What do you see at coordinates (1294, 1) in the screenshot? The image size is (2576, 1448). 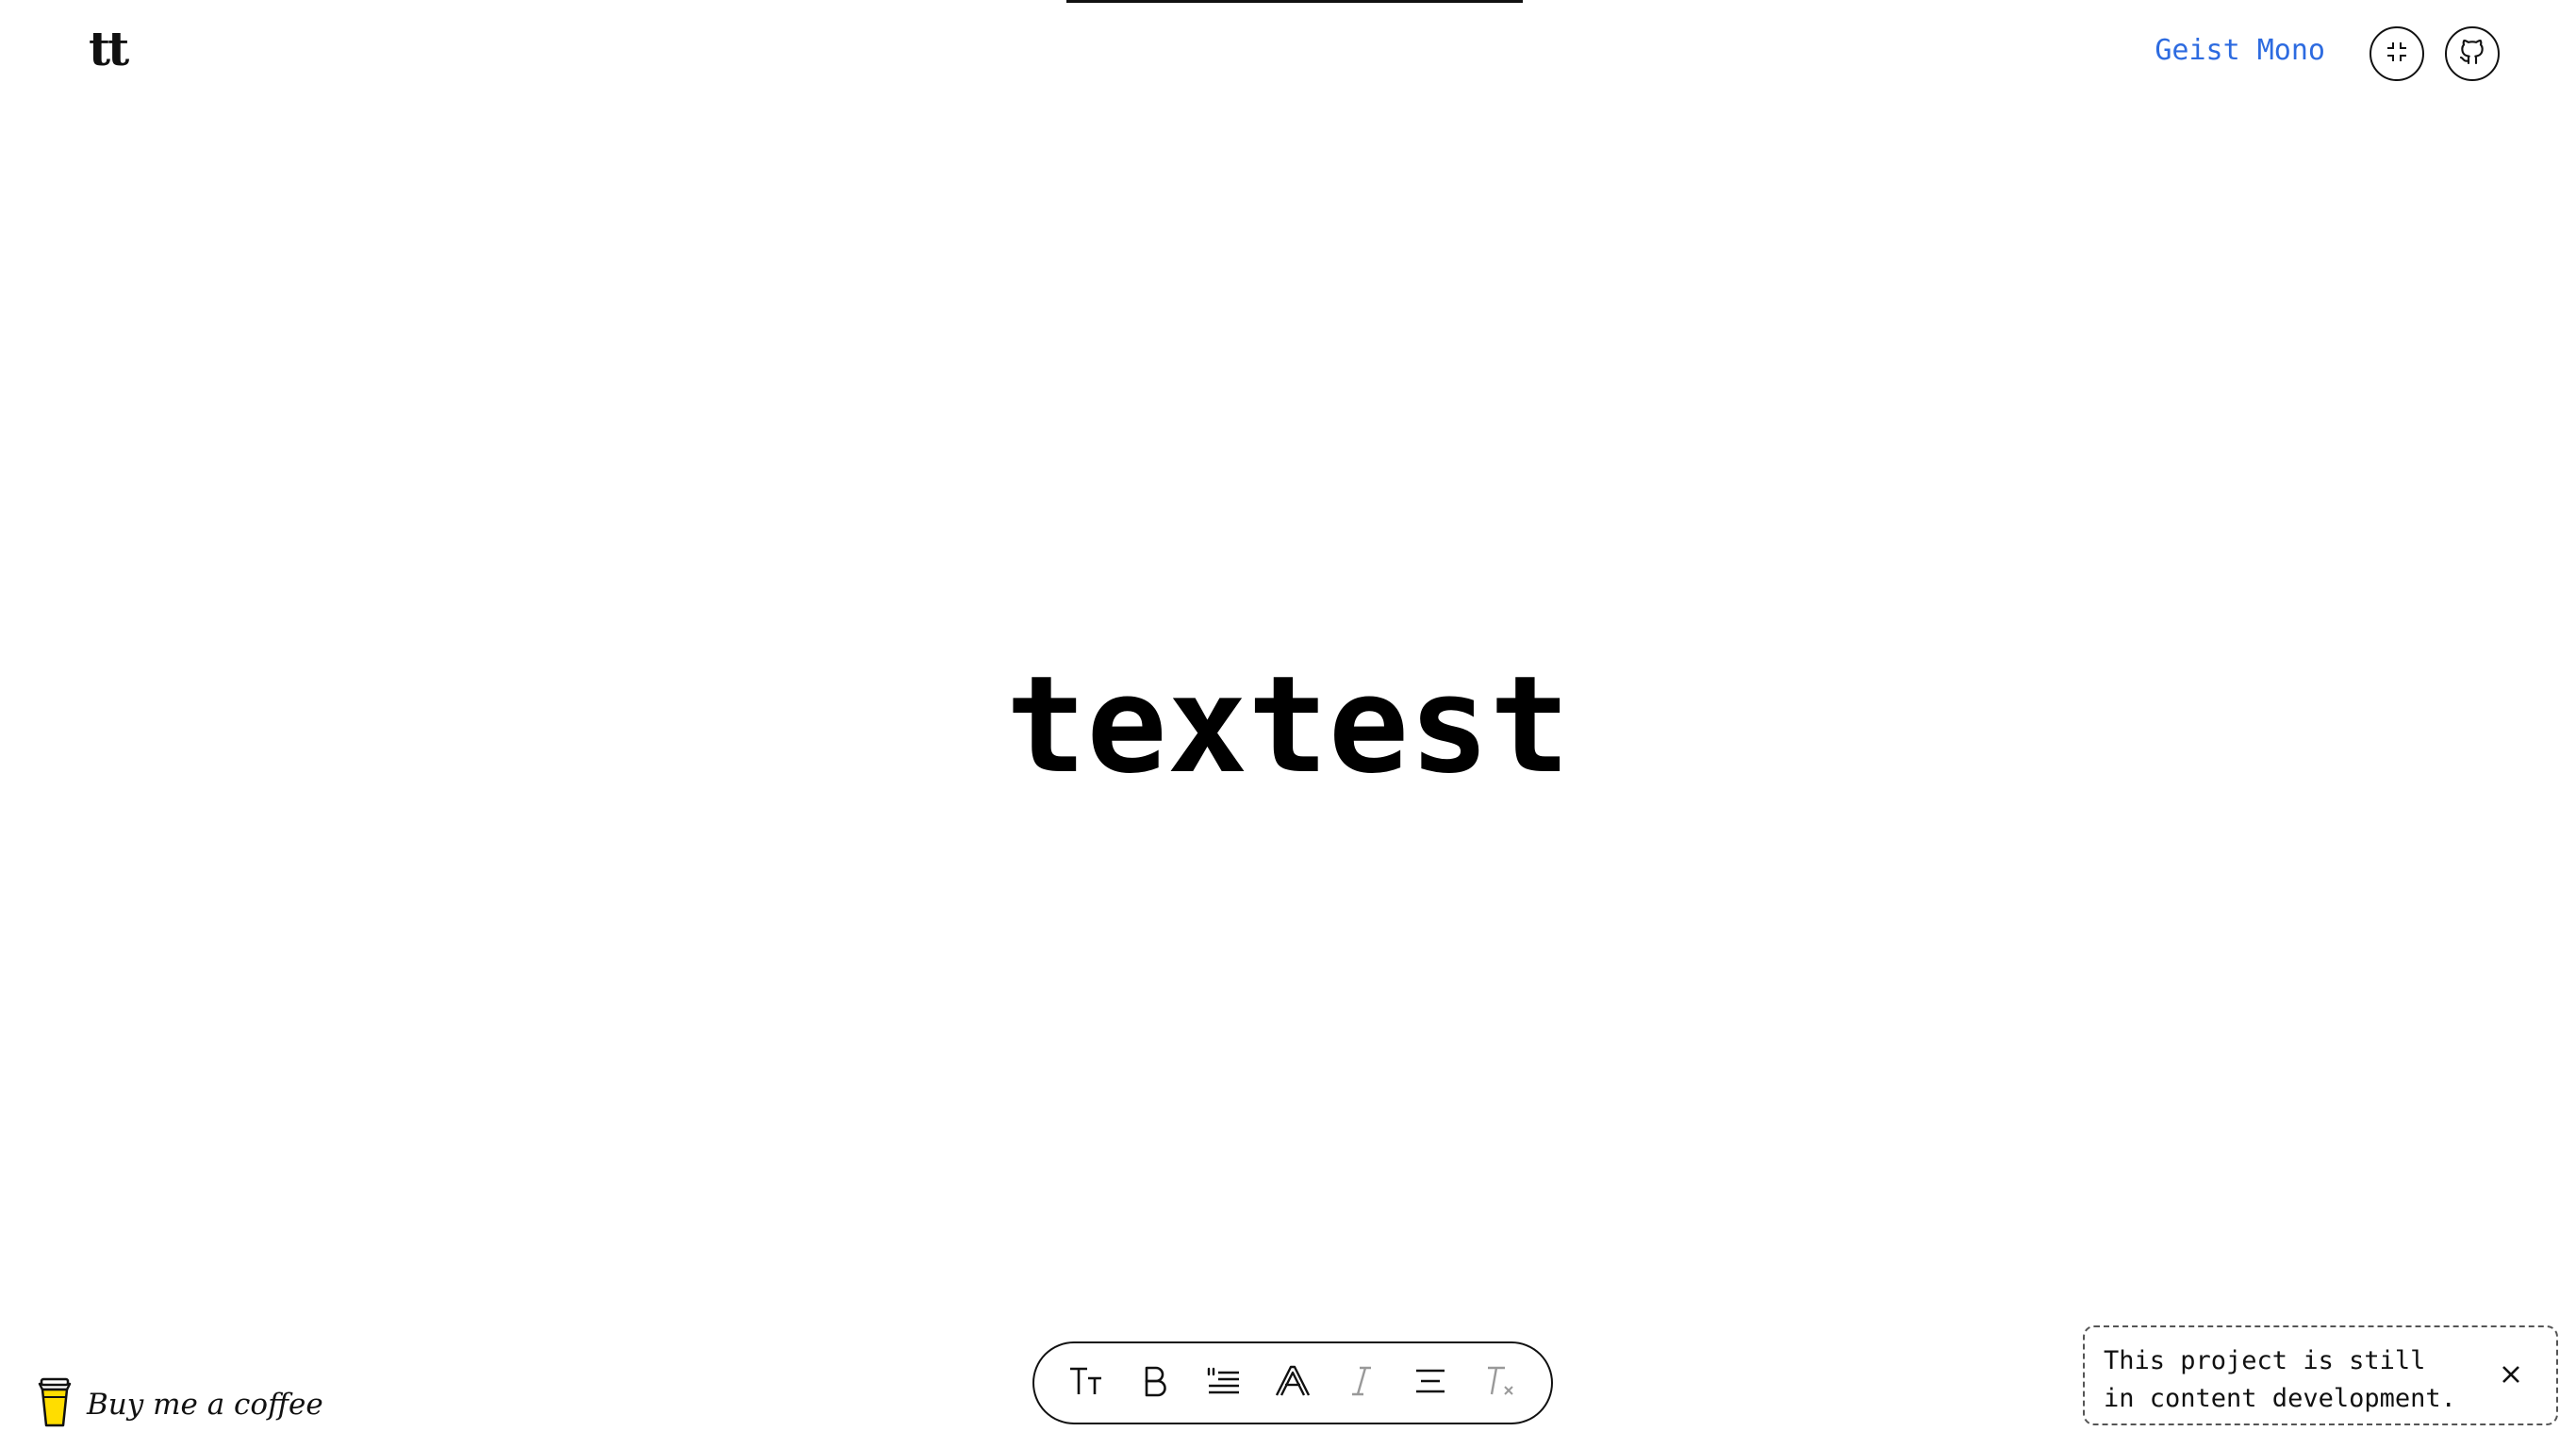 I see `top-progress-line` at bounding box center [1294, 1].